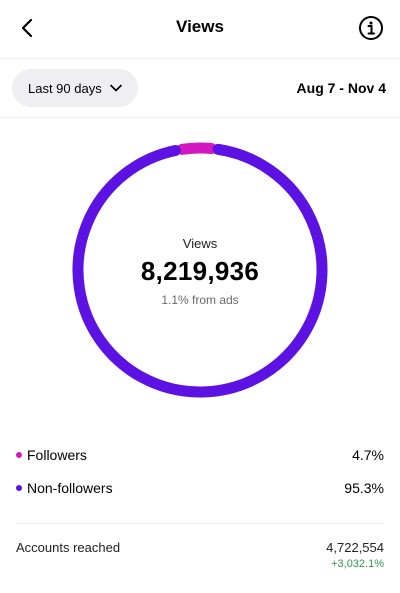 Image resolution: width=400 pixels, height=593 pixels. What do you see at coordinates (200, 58) in the screenshot?
I see `header-divider` at bounding box center [200, 58].